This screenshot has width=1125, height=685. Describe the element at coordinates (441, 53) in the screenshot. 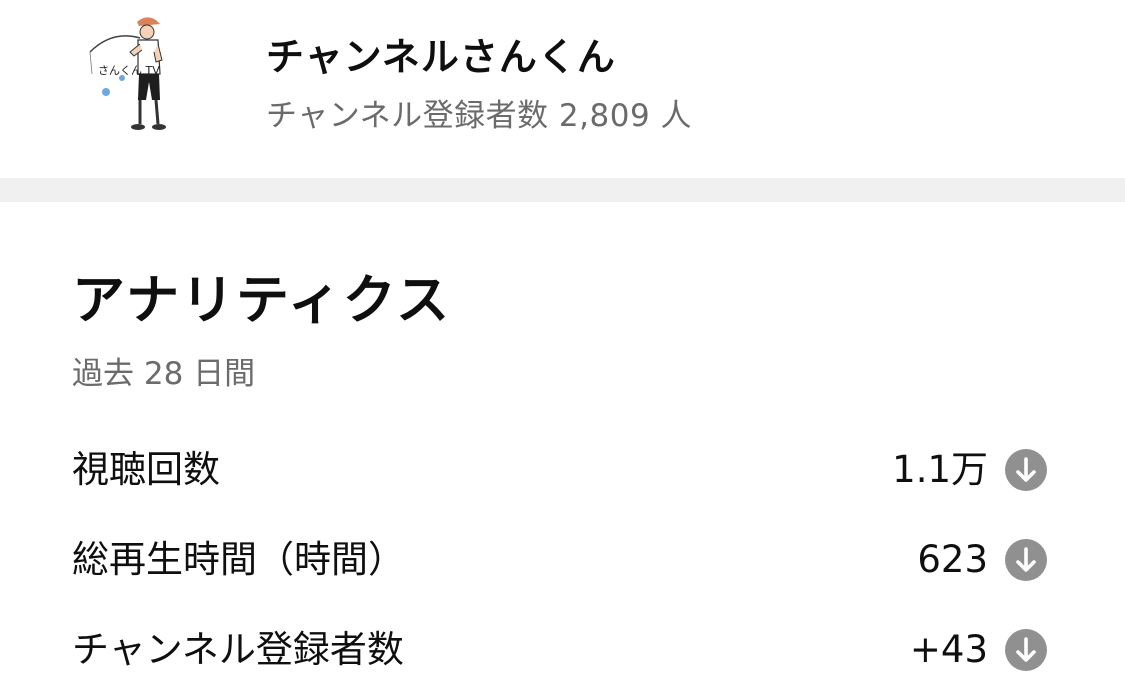

I see `channel-name: チャンネルさんくん` at that location.